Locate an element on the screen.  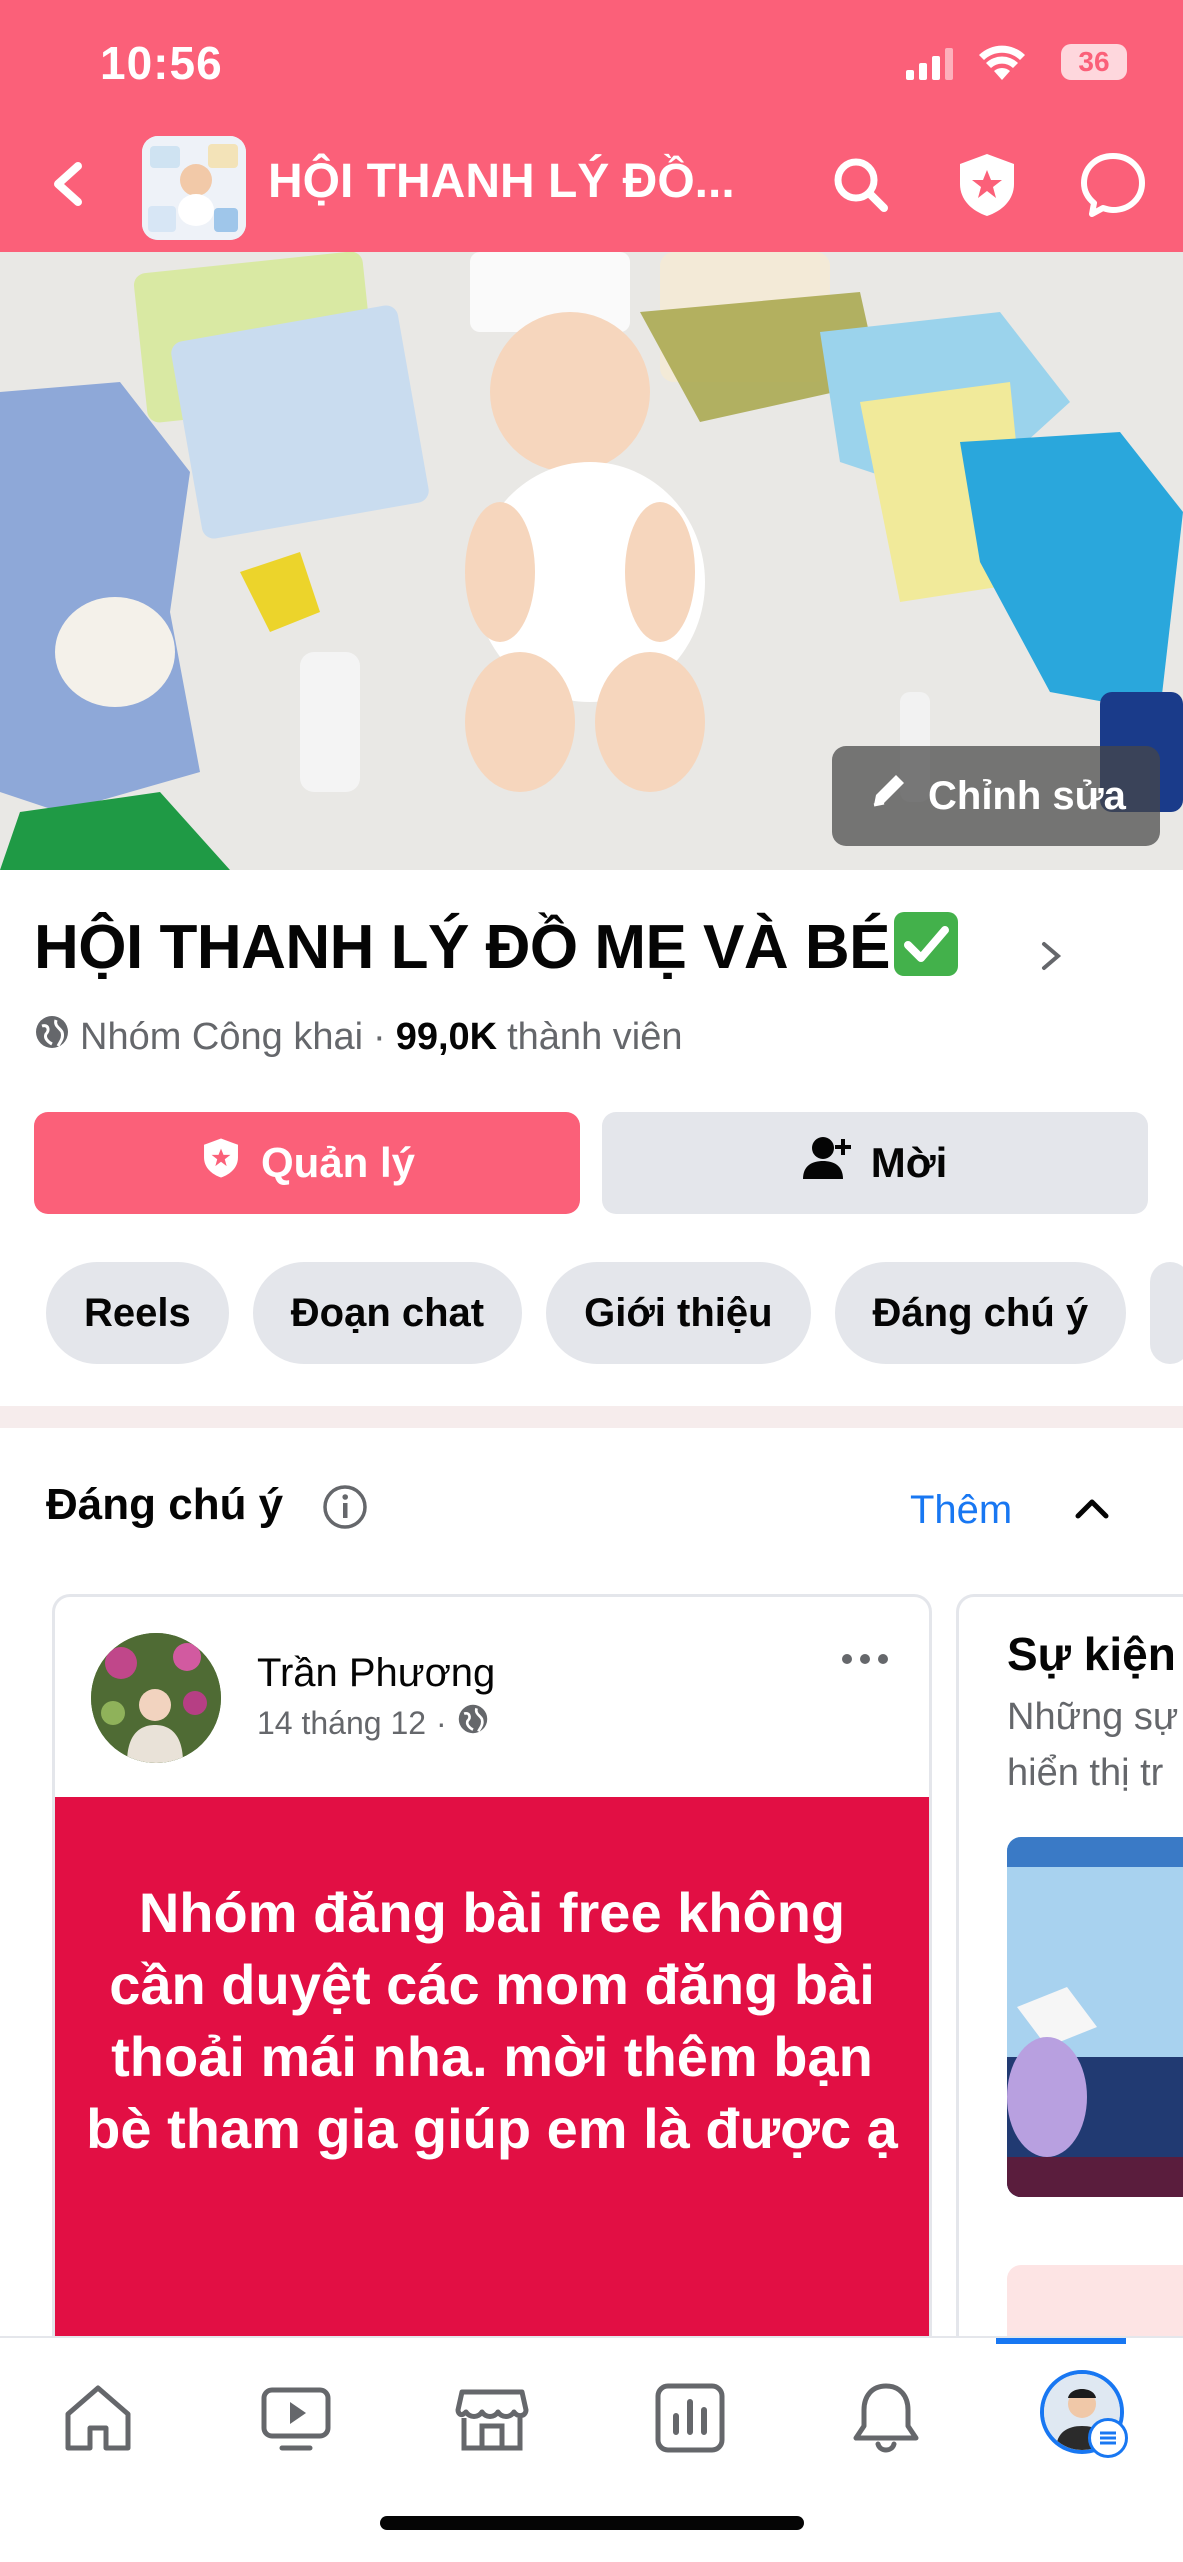
signal-icon is located at coordinates (931, 64).